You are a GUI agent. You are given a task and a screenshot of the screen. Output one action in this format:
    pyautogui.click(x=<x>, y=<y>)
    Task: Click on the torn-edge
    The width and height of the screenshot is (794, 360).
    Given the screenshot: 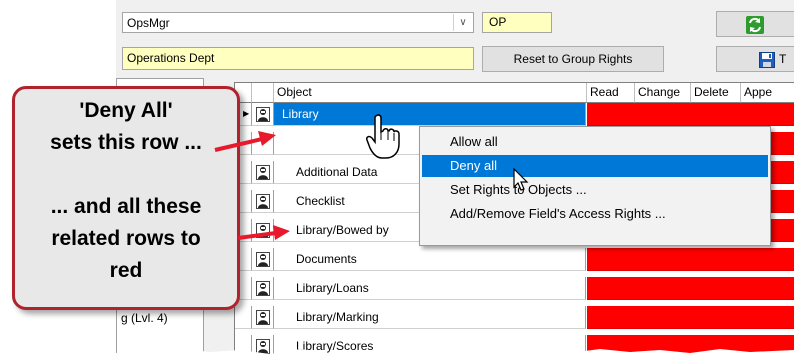 What is the action you would take?
    pyautogui.click(x=397, y=354)
    